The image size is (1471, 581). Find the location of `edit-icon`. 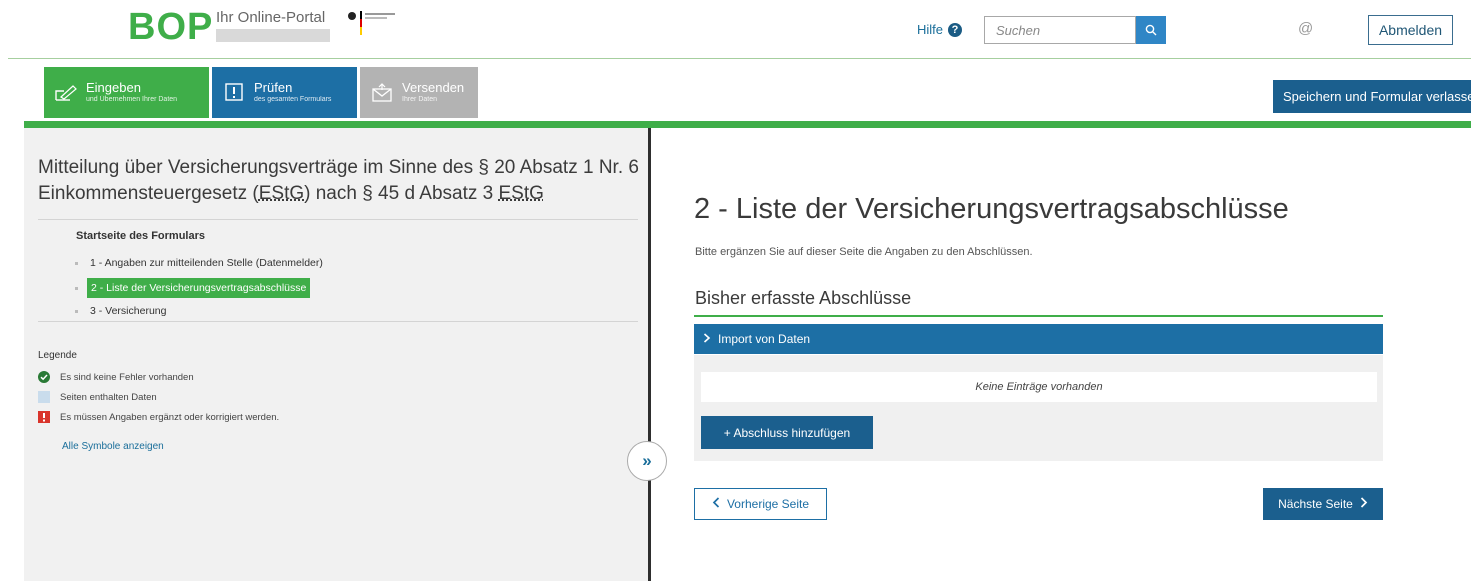

edit-icon is located at coordinates (66, 93).